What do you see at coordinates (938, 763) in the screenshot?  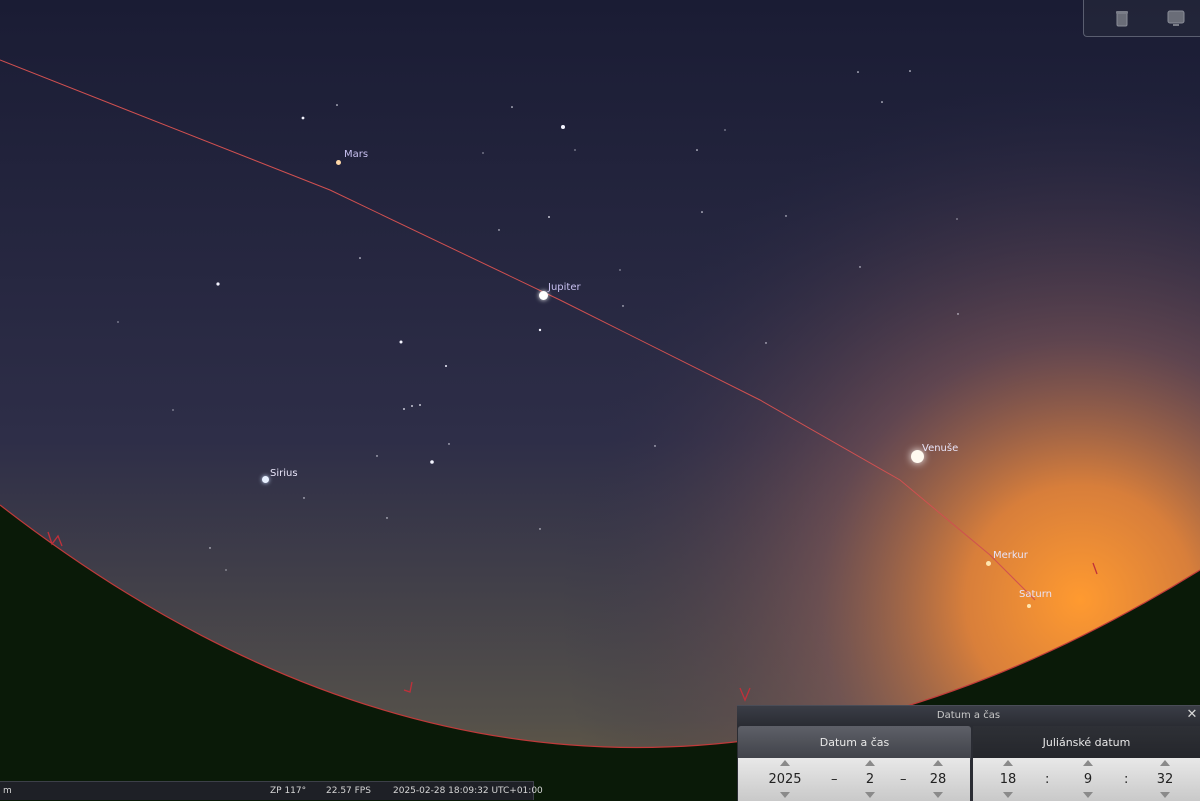 I see `day-up-icon` at bounding box center [938, 763].